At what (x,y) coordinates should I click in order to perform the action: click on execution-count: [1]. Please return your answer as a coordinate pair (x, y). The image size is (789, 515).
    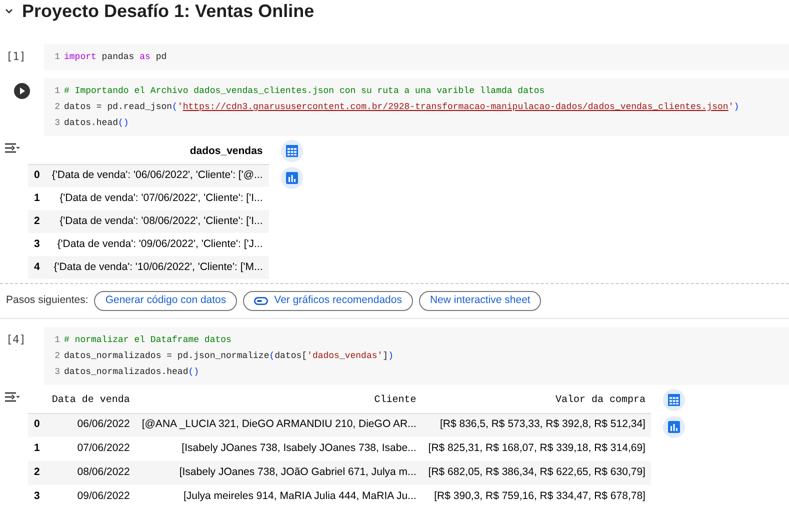
    Looking at the image, I should click on (16, 57).